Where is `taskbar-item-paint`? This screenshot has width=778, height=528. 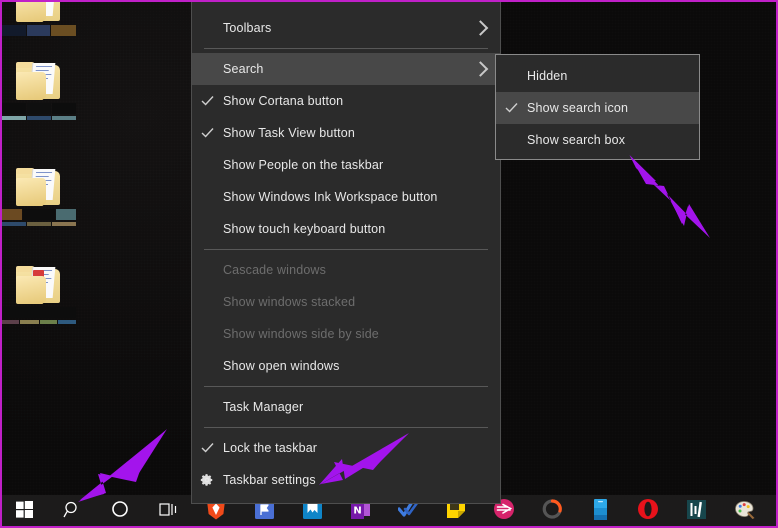
taskbar-item-paint is located at coordinates (744, 511).